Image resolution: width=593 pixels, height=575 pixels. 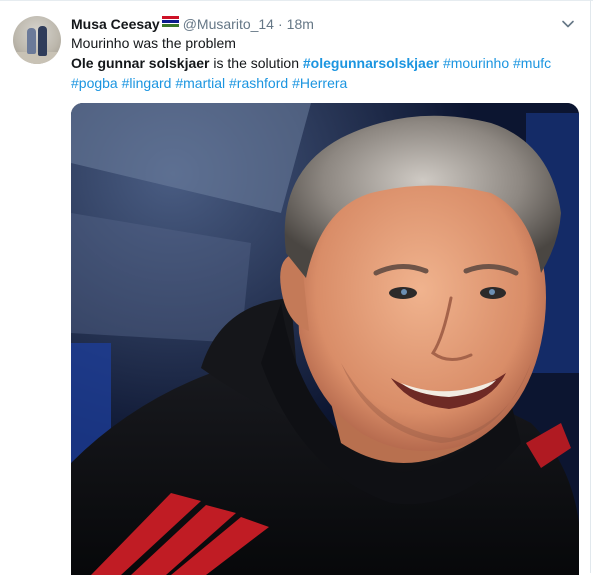 What do you see at coordinates (37, 40) in the screenshot?
I see `user-avatar` at bounding box center [37, 40].